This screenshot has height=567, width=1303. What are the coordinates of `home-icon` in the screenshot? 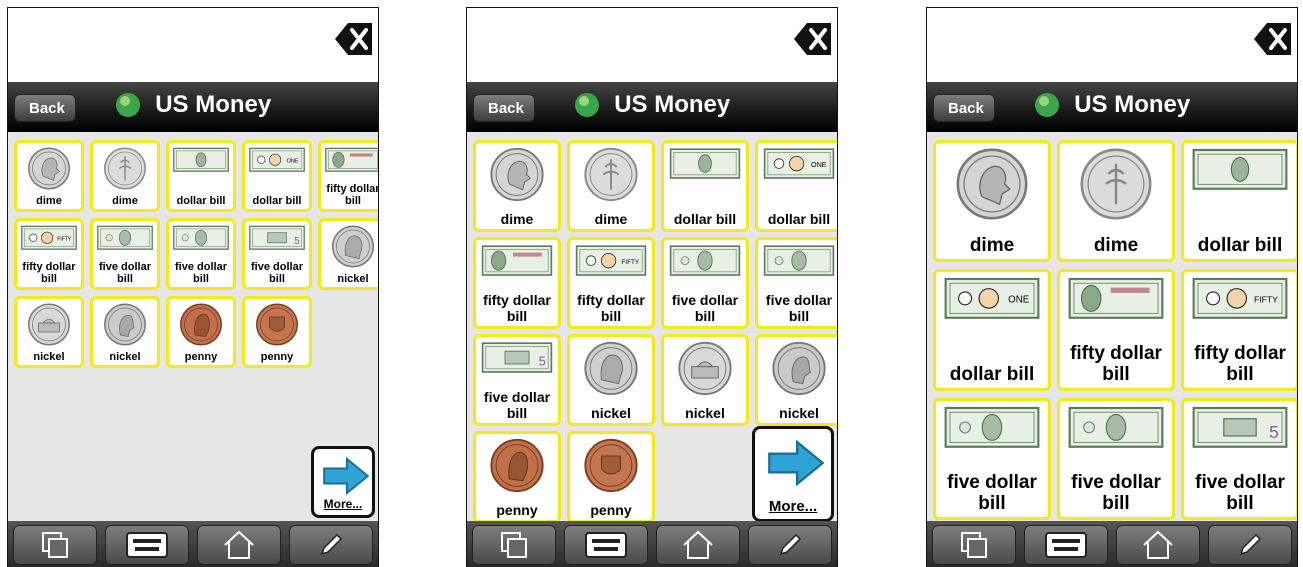 It's located at (698, 544).